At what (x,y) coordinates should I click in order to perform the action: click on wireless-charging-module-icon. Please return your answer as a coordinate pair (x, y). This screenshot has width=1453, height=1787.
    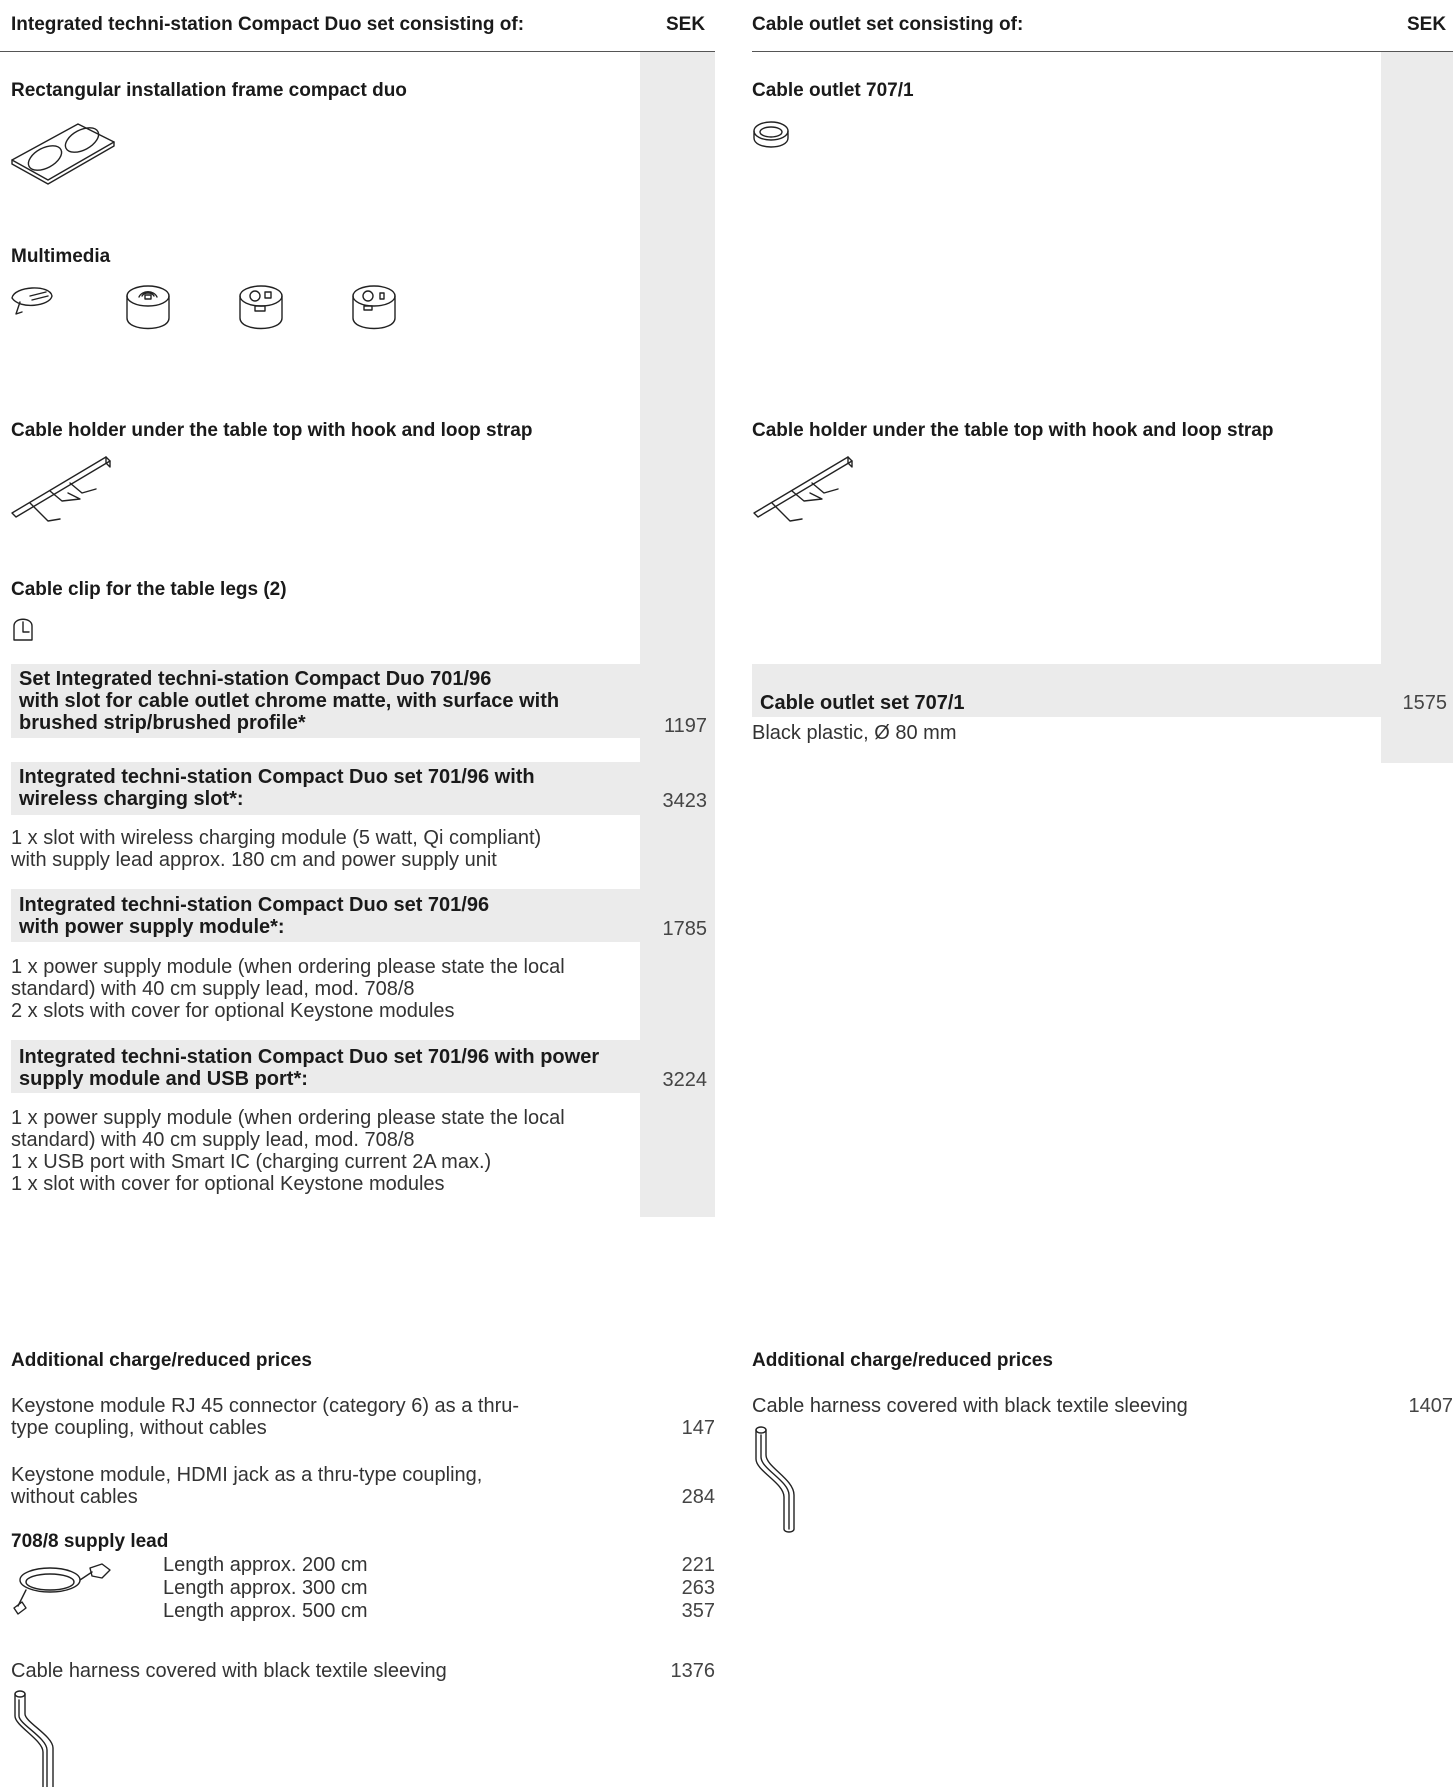
    Looking at the image, I should click on (148, 307).